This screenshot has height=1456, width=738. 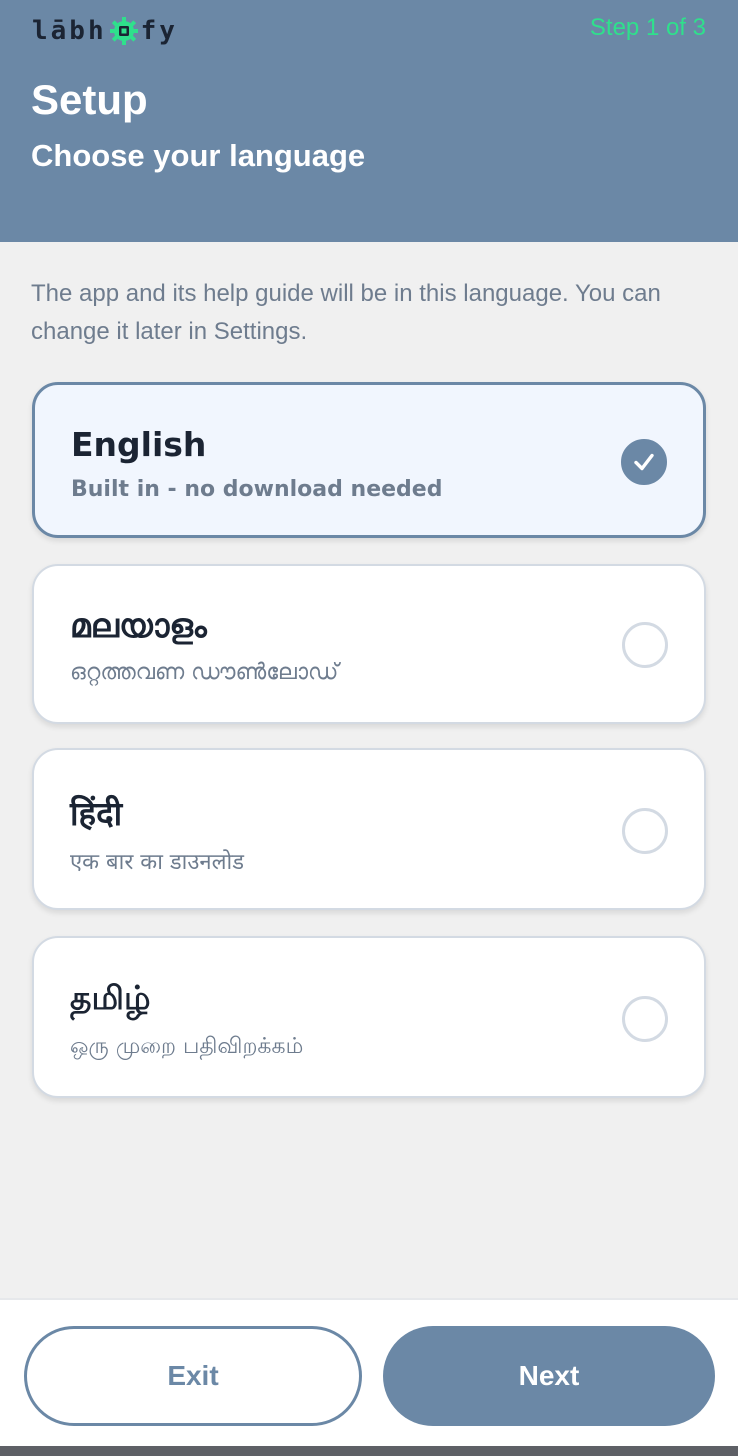 I want to click on language-name: தமிழ், so click(x=110, y=997).